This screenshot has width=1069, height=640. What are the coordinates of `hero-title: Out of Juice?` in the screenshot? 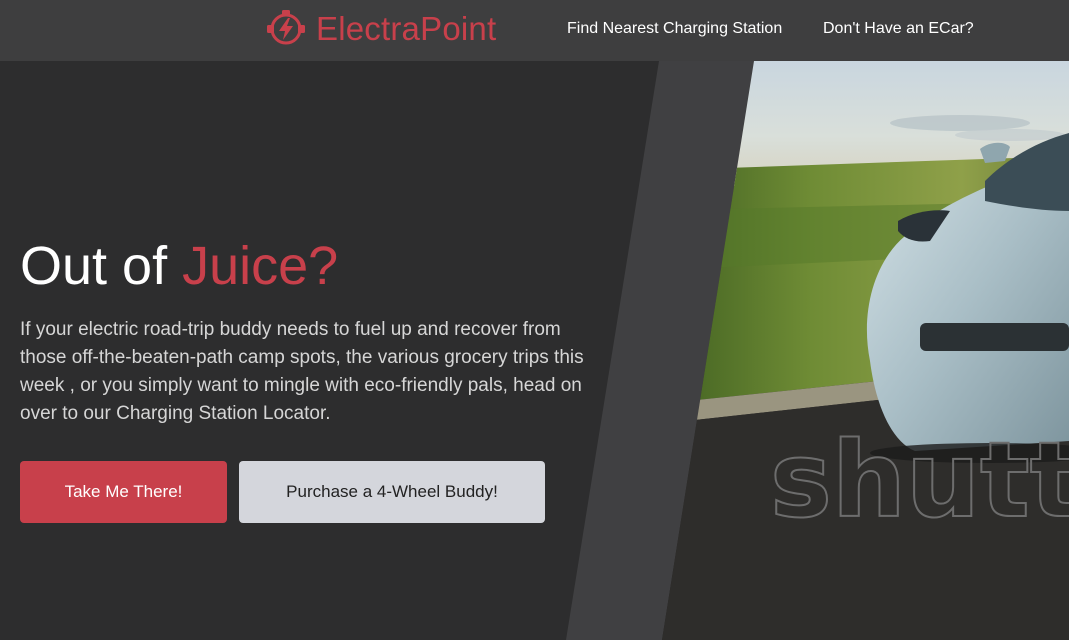 It's located at (179, 266).